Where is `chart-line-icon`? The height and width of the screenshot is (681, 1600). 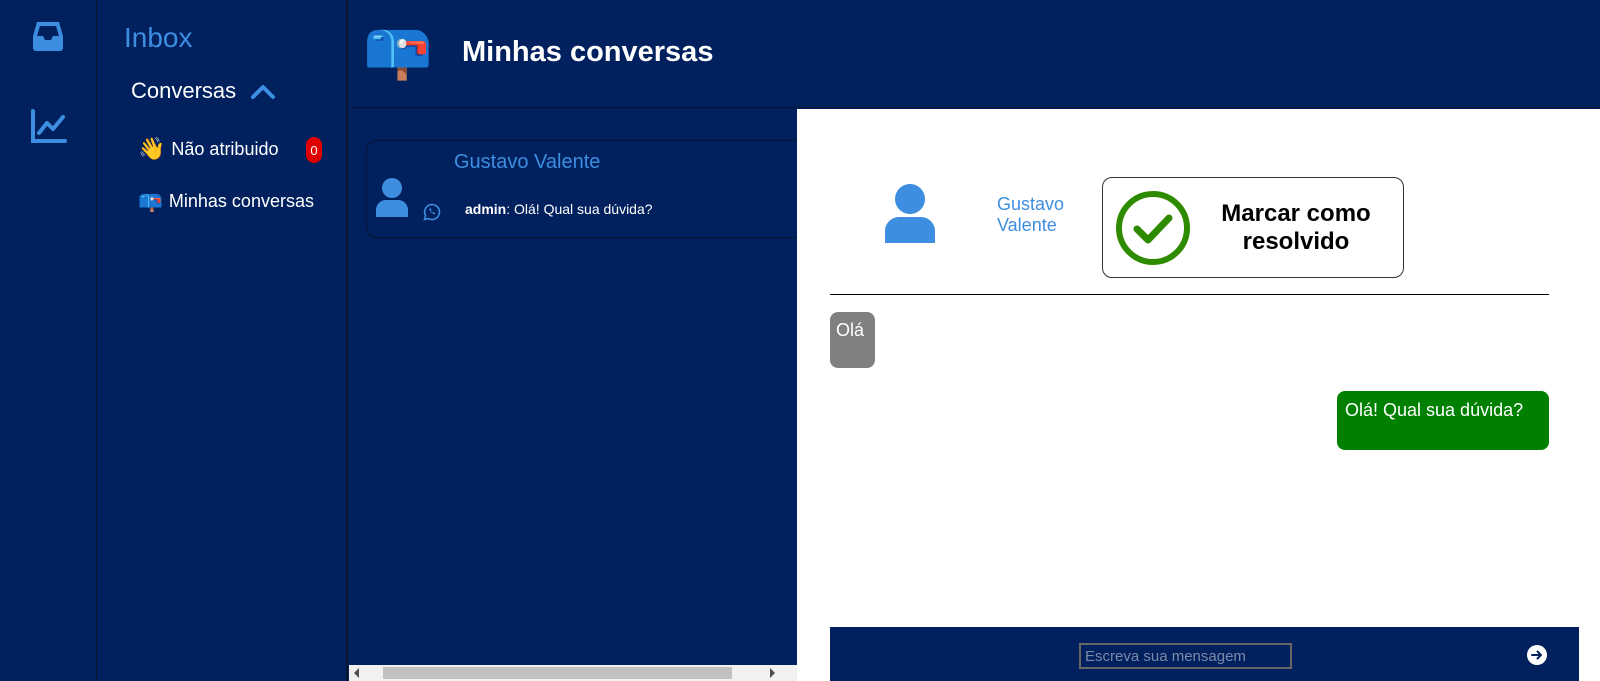
chart-line-icon is located at coordinates (48, 126).